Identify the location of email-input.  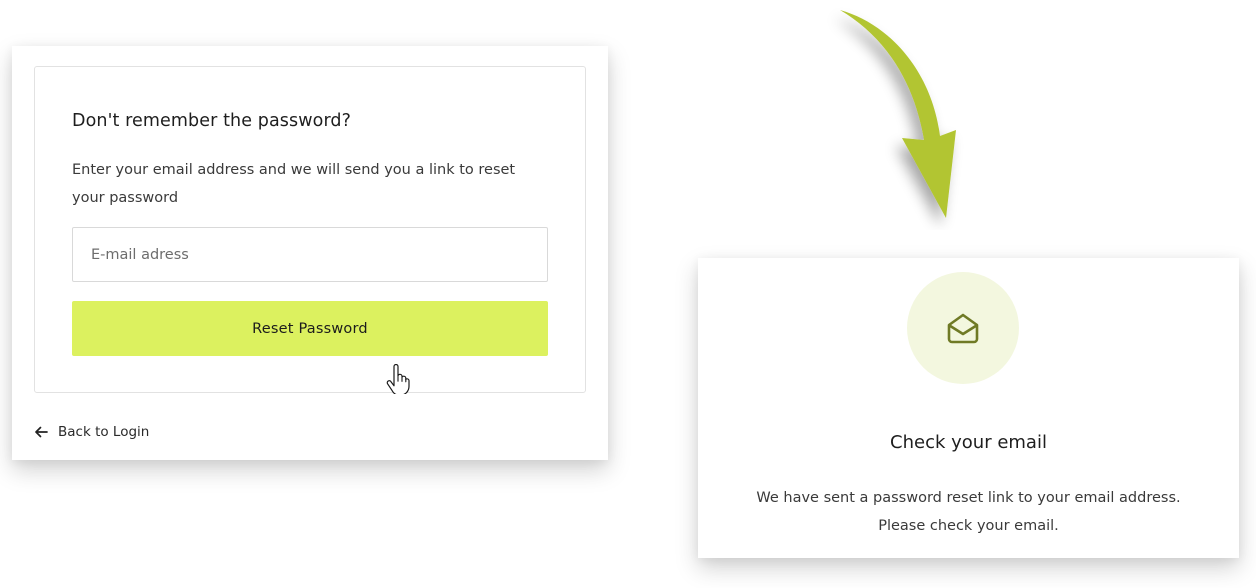
(310, 254).